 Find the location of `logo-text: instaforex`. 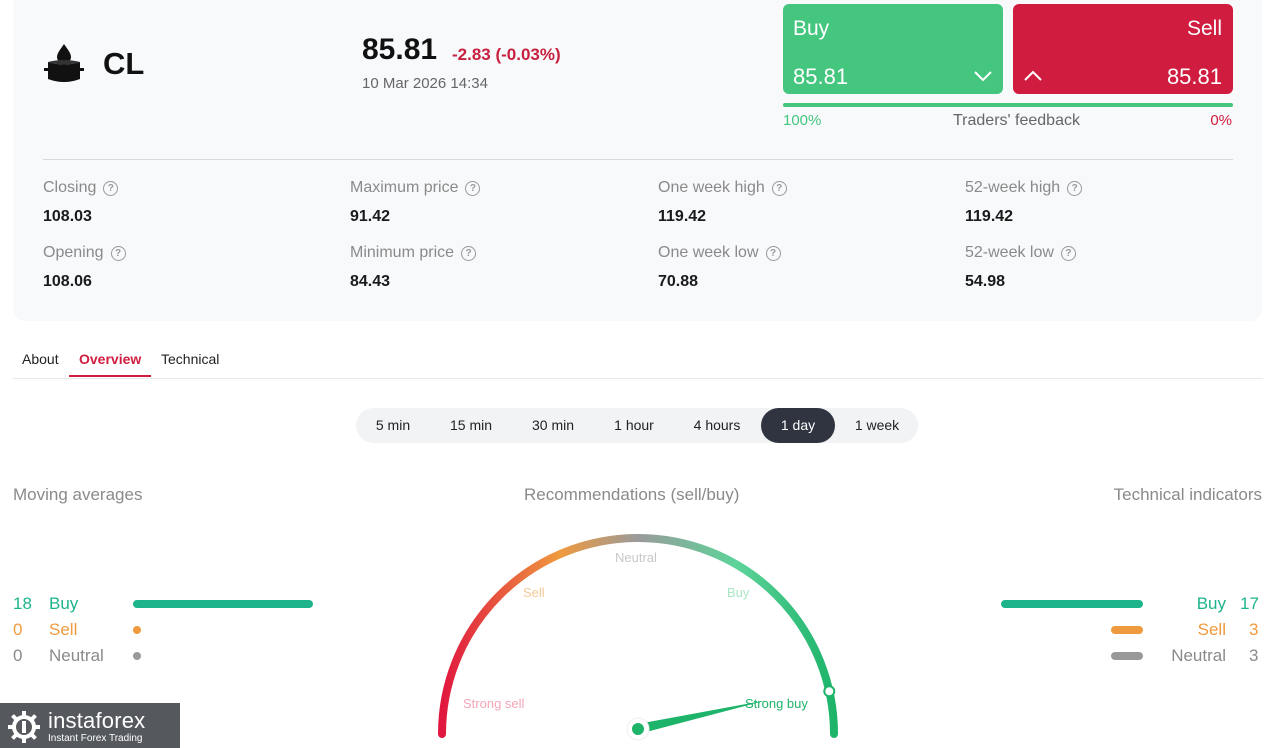

logo-text: instaforex is located at coordinates (97, 720).